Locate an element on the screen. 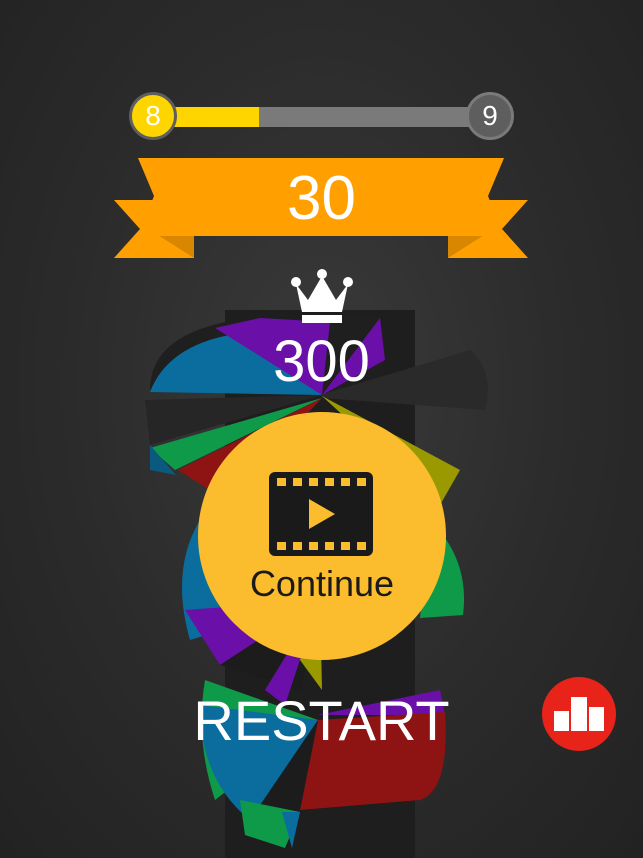 The image size is (643, 858). next-level-number: 9 is located at coordinates (490, 115).